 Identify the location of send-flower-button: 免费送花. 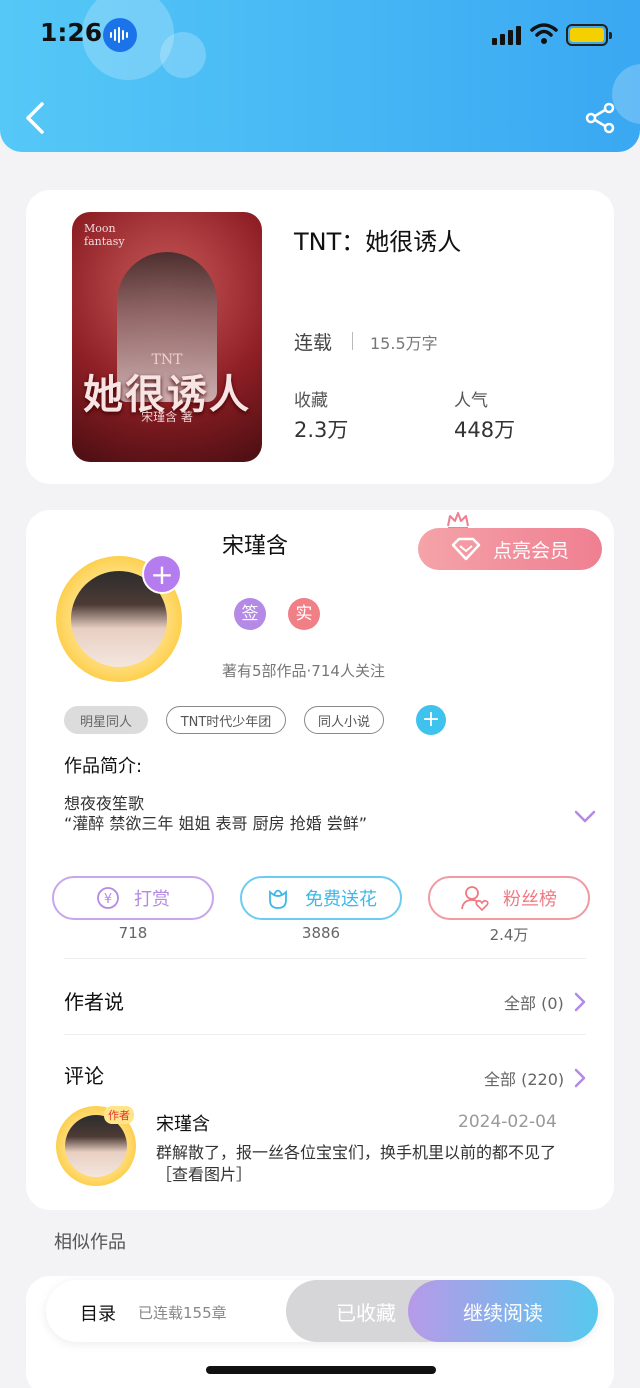
(321, 898).